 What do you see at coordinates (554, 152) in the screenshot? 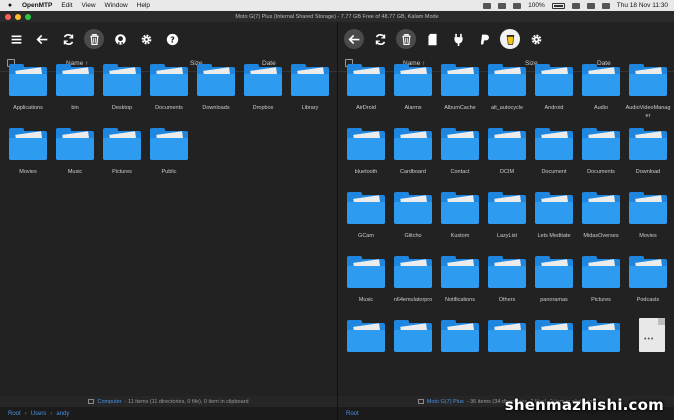
I see `folder-item: Document` at bounding box center [554, 152].